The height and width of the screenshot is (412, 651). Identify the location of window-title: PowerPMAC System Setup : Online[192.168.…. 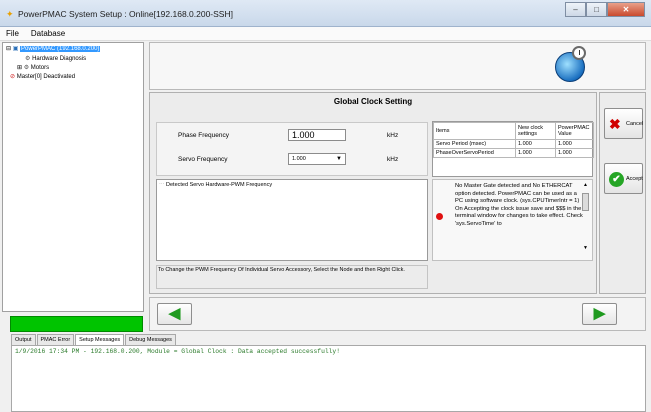
(125, 14).